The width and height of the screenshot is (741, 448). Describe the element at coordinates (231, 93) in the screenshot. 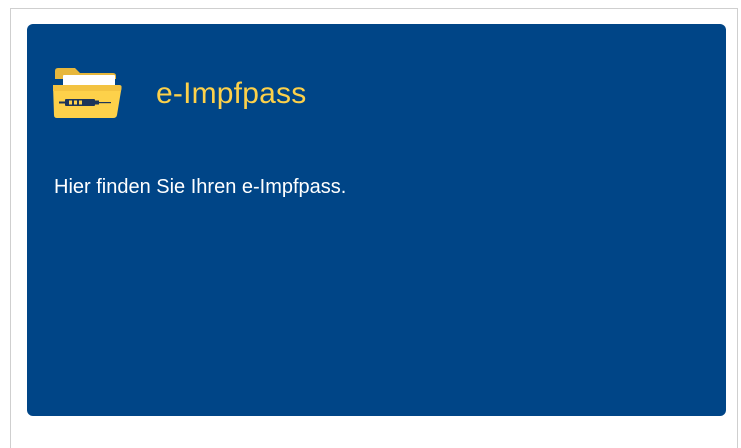

I see `card-title: e-Impfpass` at that location.